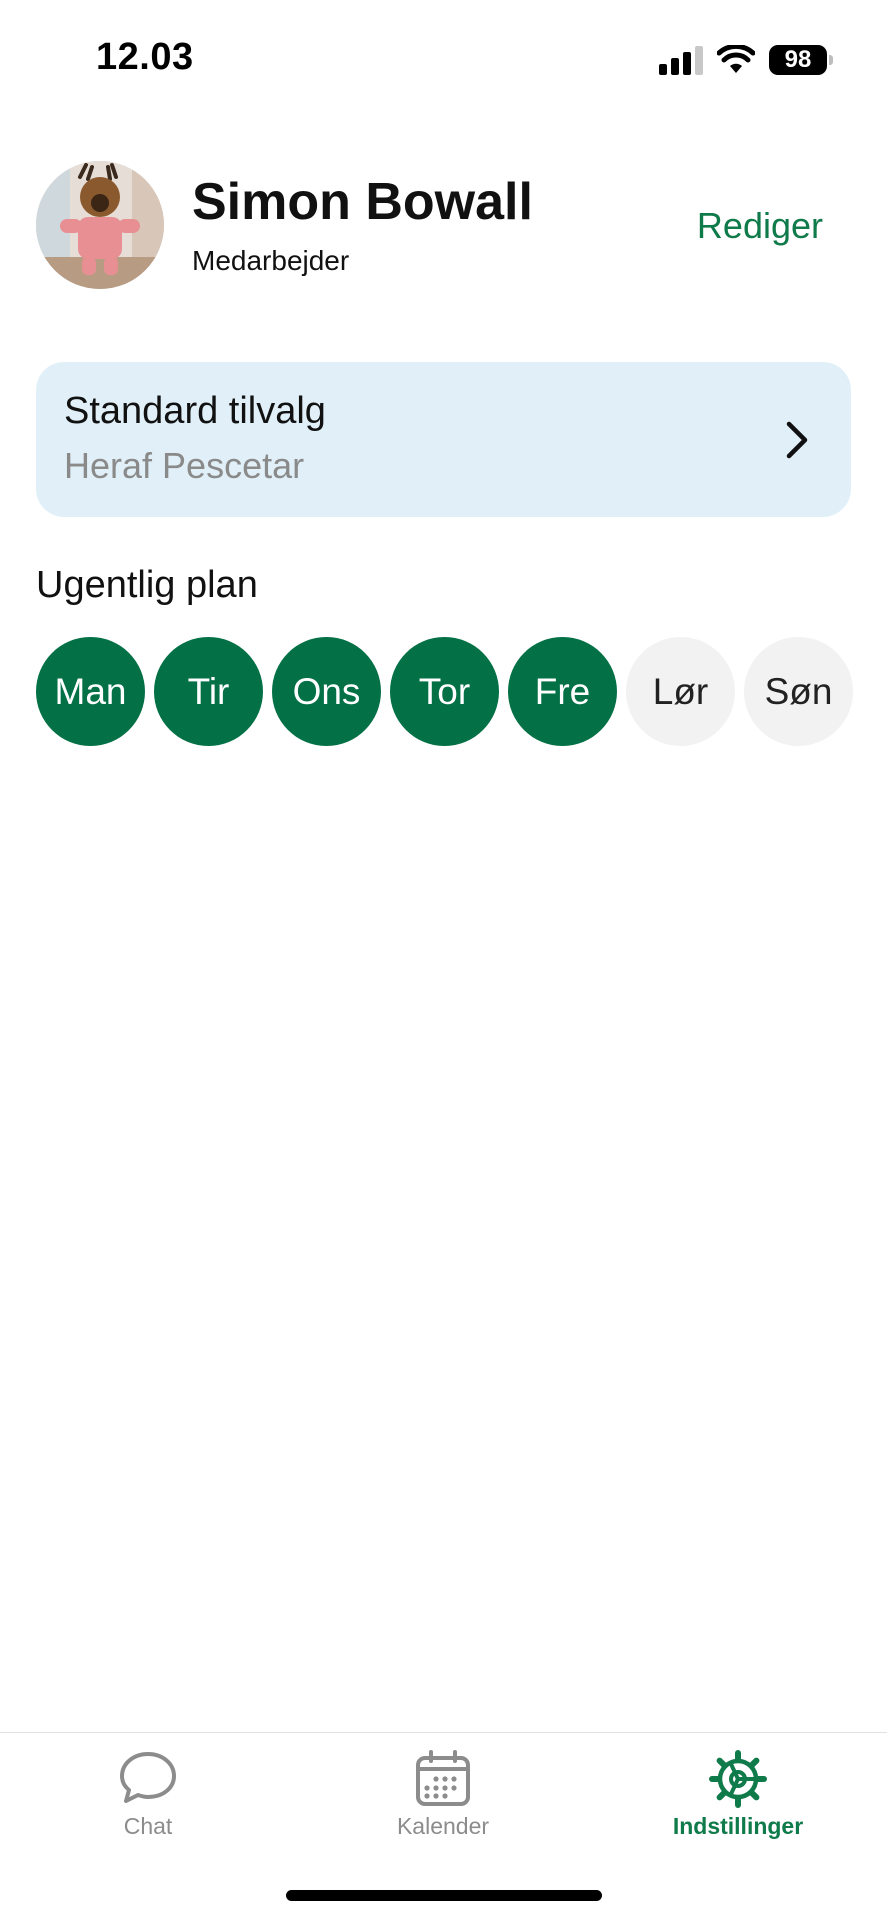 The image size is (887, 1920). I want to click on day-toggle-ons: Ons, so click(326, 691).